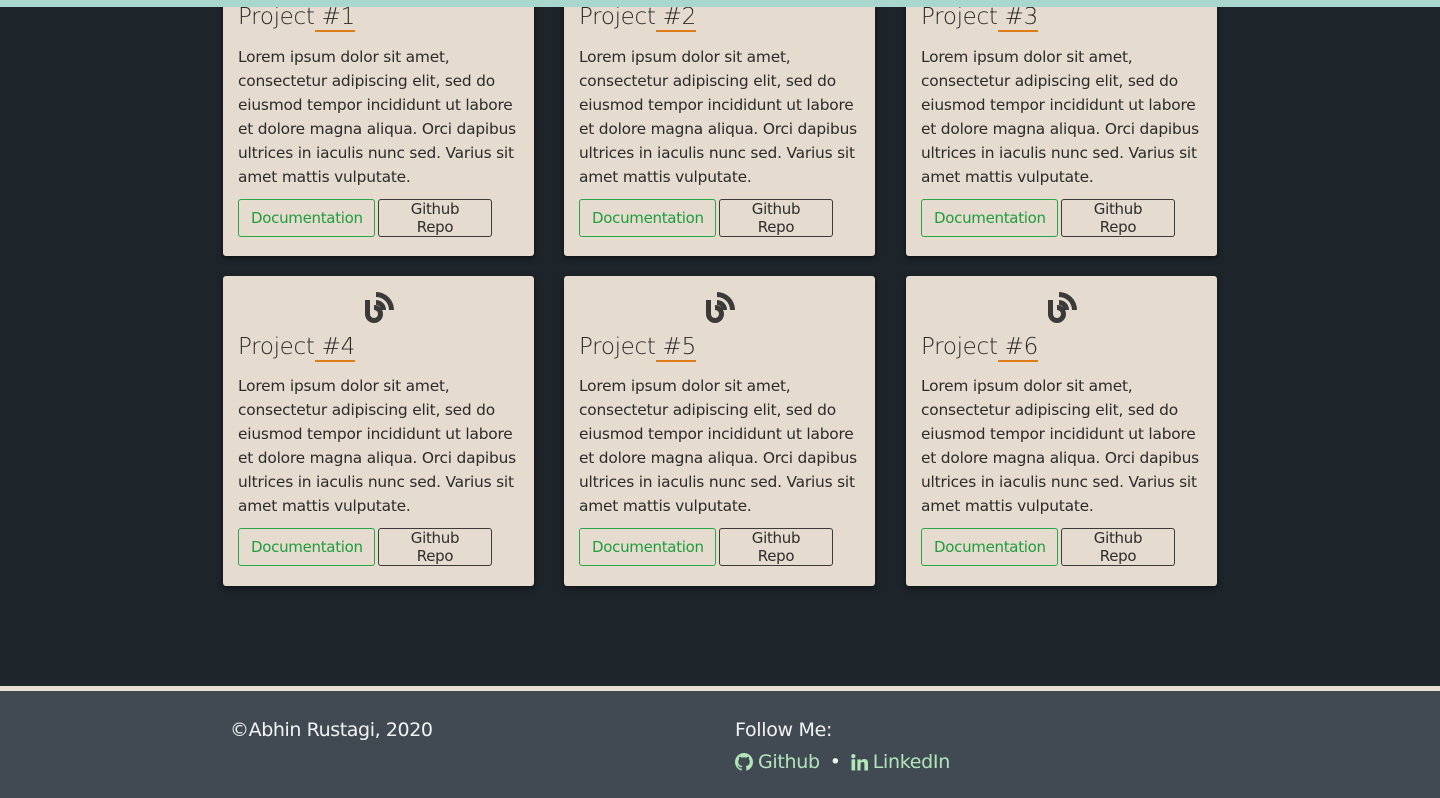 This screenshot has width=1440, height=798. I want to click on project-title: Project #2, so click(637, 18).